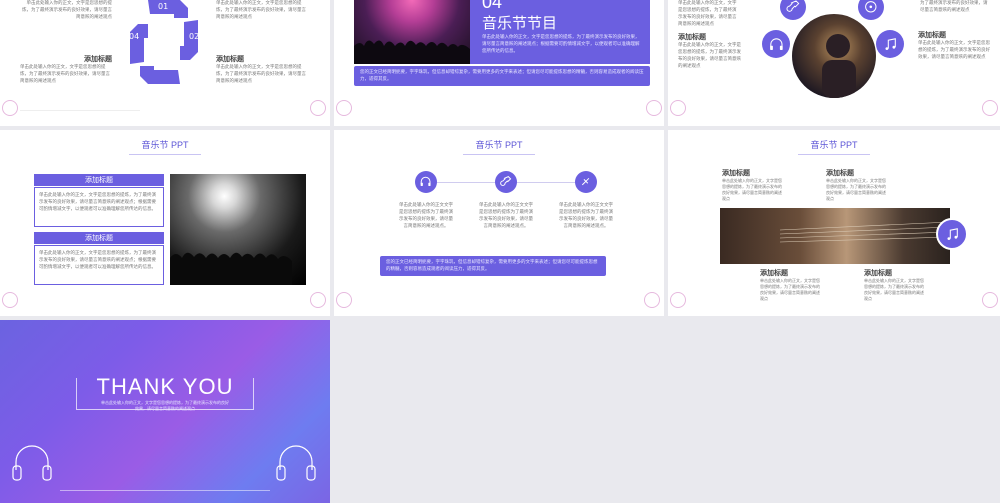  Describe the element at coordinates (586, 182) in the screenshot. I see `guitar-pick-icon` at that location.